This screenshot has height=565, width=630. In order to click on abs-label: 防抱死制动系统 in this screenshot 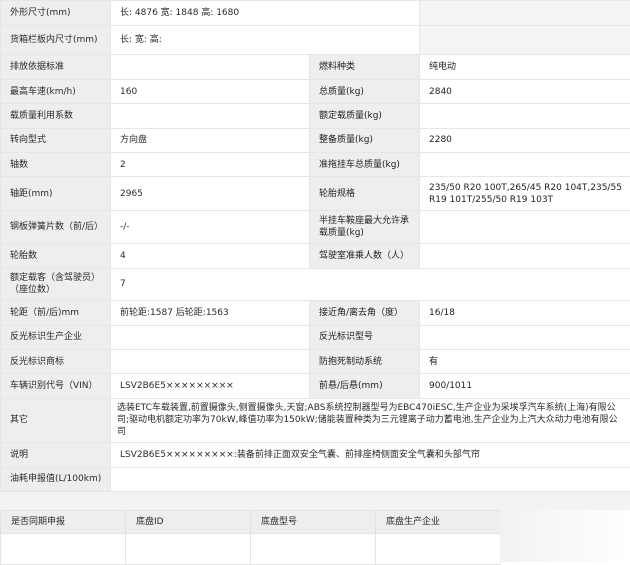, I will do `click(365, 361)`.